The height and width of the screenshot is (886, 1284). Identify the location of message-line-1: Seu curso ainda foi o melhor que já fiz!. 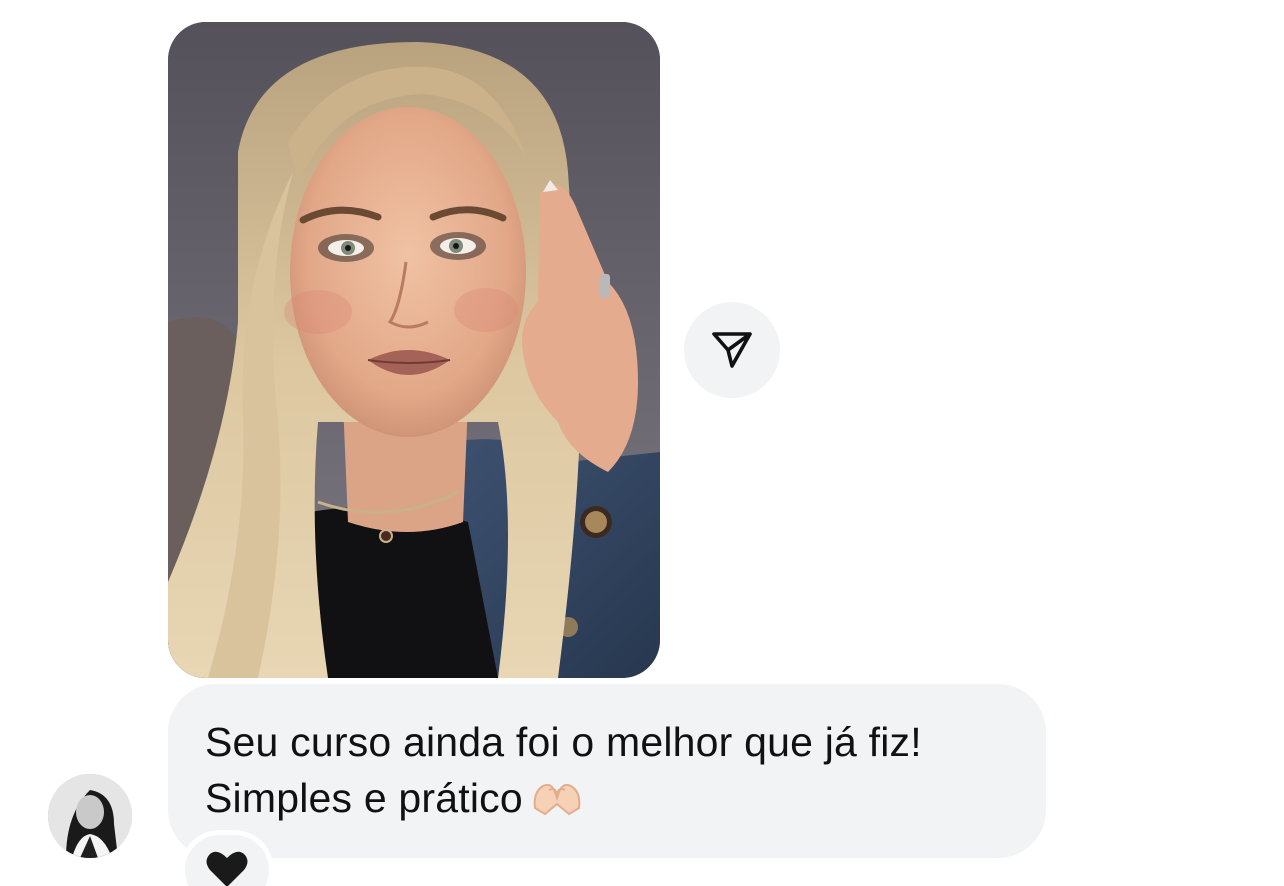
(563, 742).